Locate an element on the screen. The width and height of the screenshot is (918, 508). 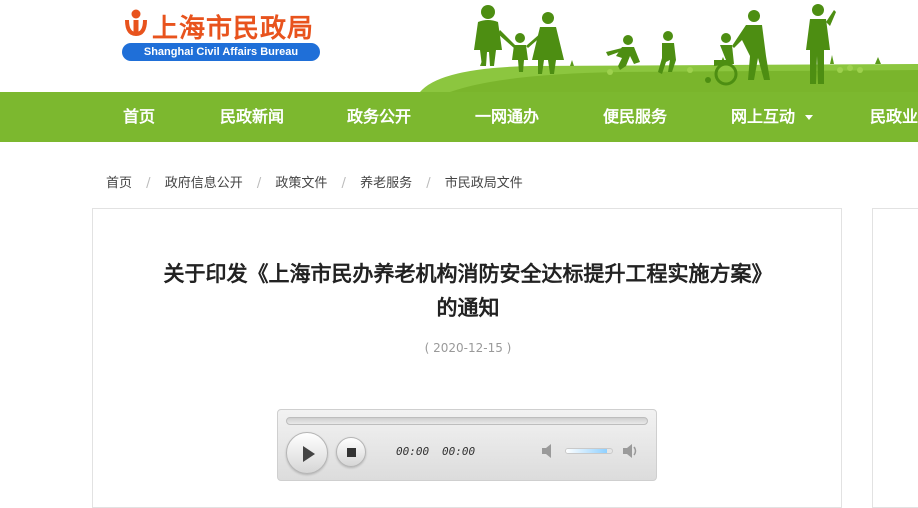
audio-player: 00:00 00:00 is located at coordinates (467, 445).